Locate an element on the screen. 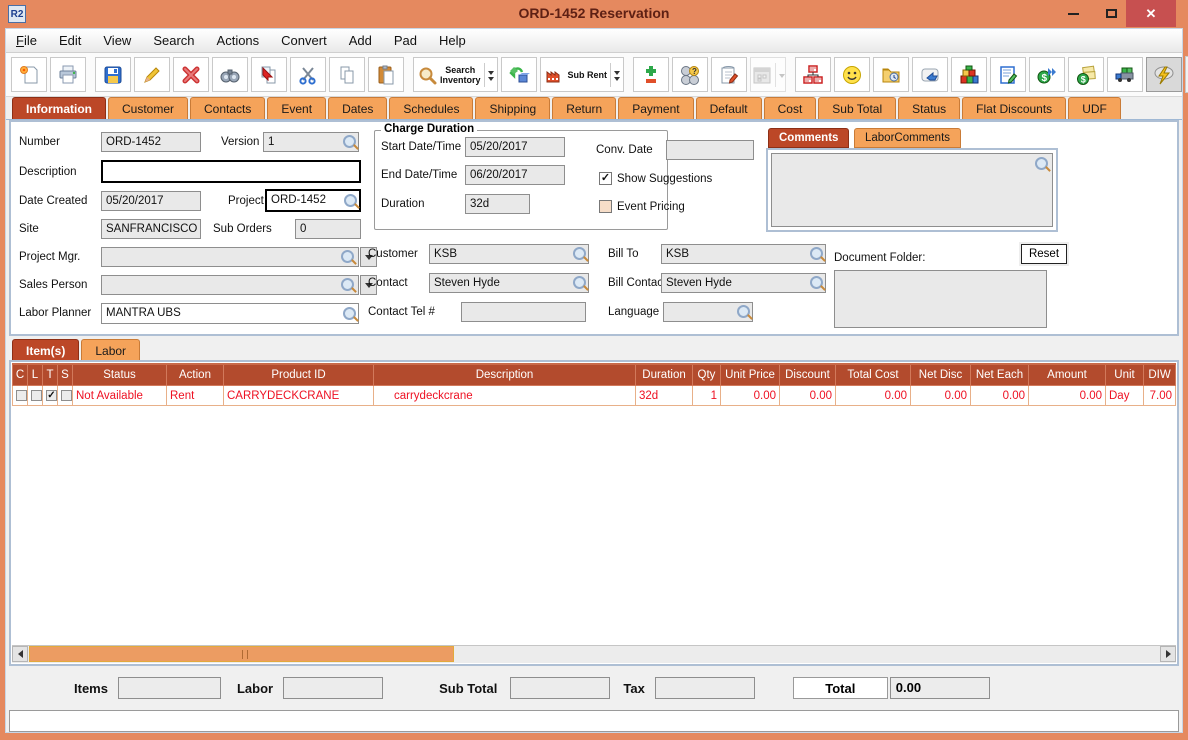 This screenshot has width=1188, height=740. bill-contact-search-icon is located at coordinates (816, 282).